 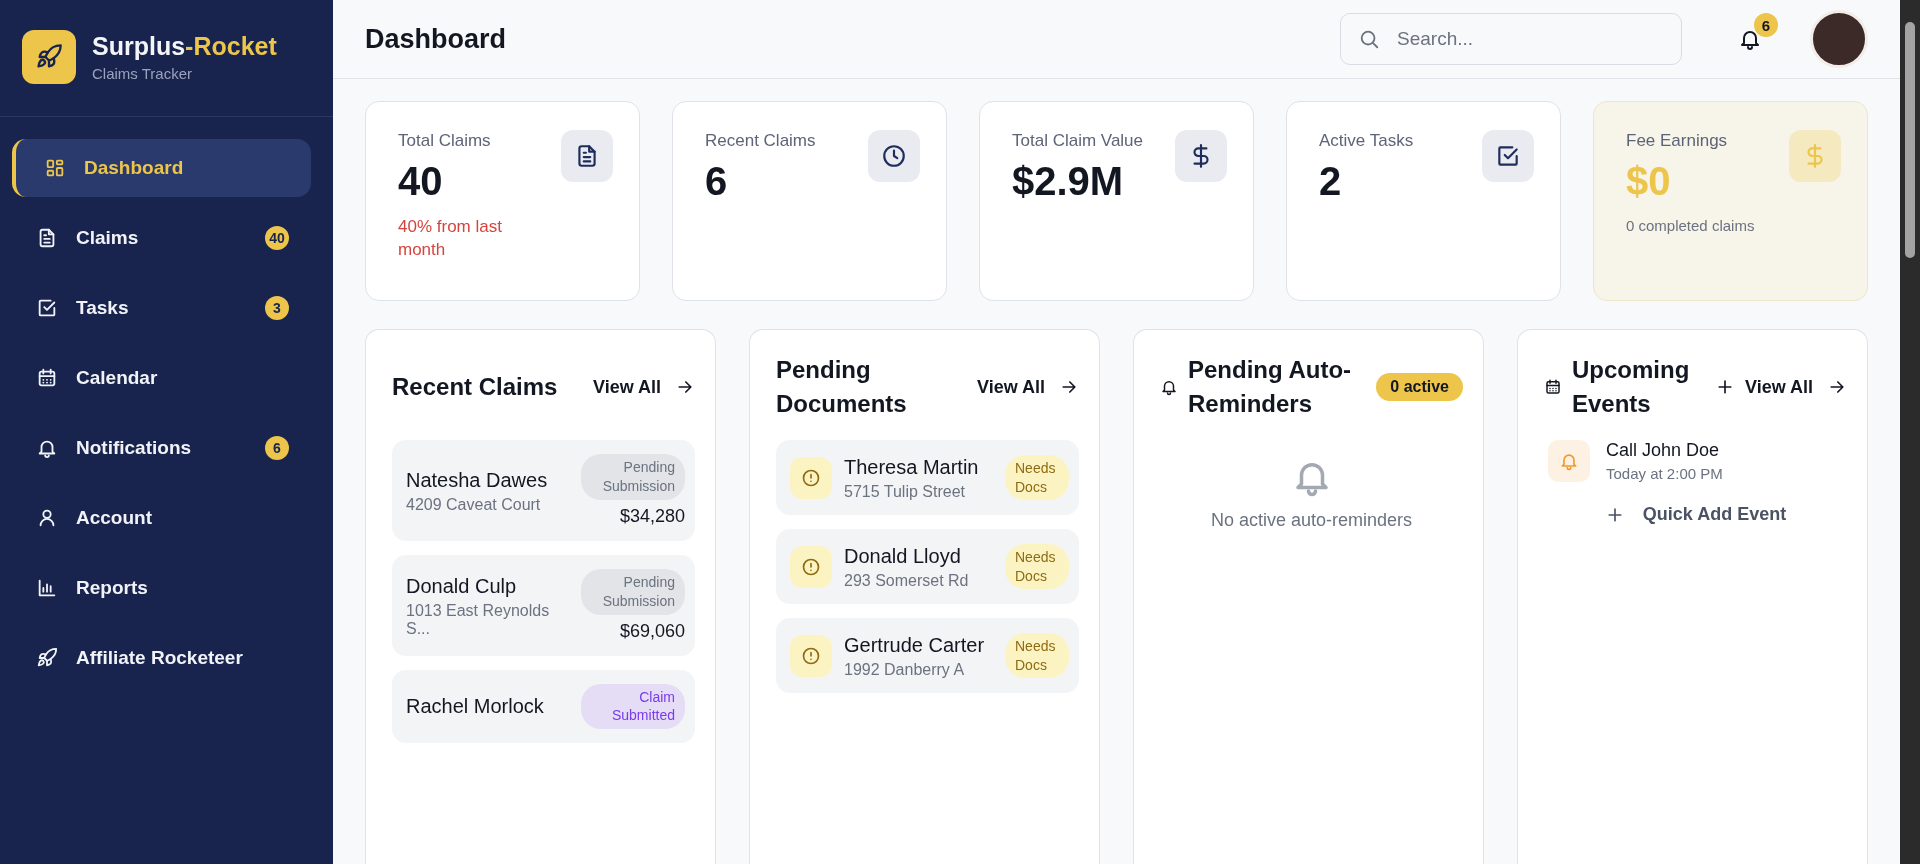 What do you see at coordinates (1691, 225) in the screenshot?
I see `stat-note: 0 completed claims` at bounding box center [1691, 225].